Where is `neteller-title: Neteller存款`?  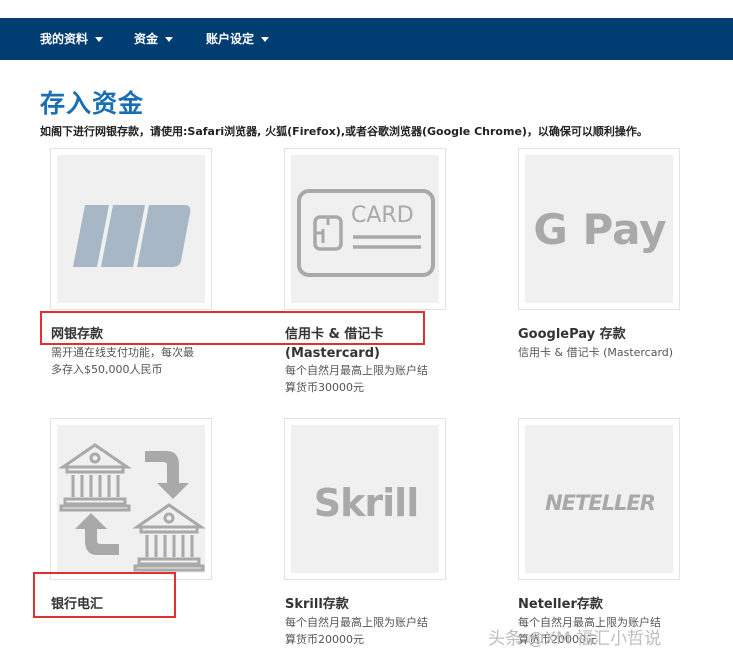
neteller-title: Neteller存款 is located at coordinates (560, 604).